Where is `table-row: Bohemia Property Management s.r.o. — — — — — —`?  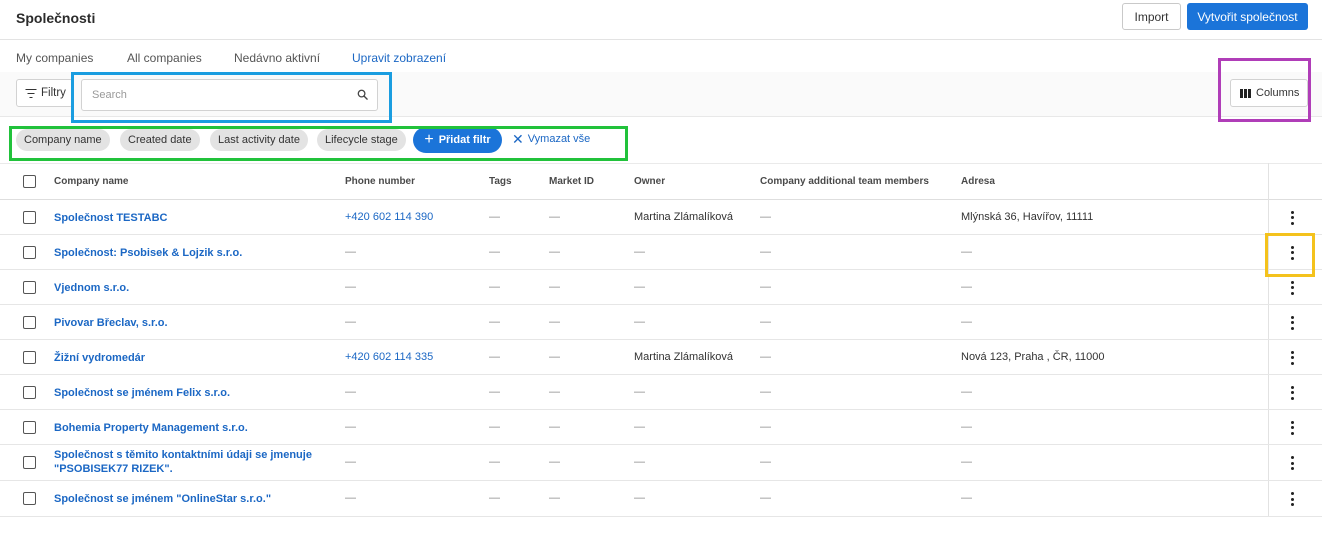 table-row: Bohemia Property Management s.r.o. — — — — — — is located at coordinates (661, 427).